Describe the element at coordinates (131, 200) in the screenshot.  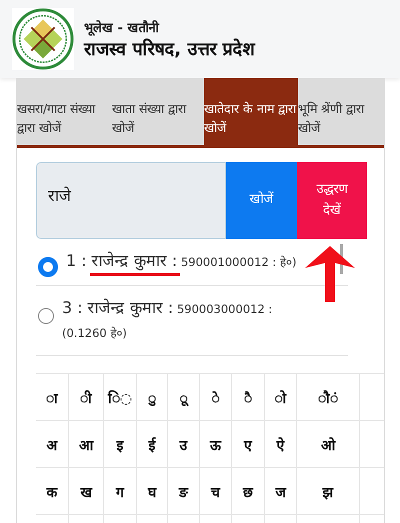
I see `name-input-field: राजे` at that location.